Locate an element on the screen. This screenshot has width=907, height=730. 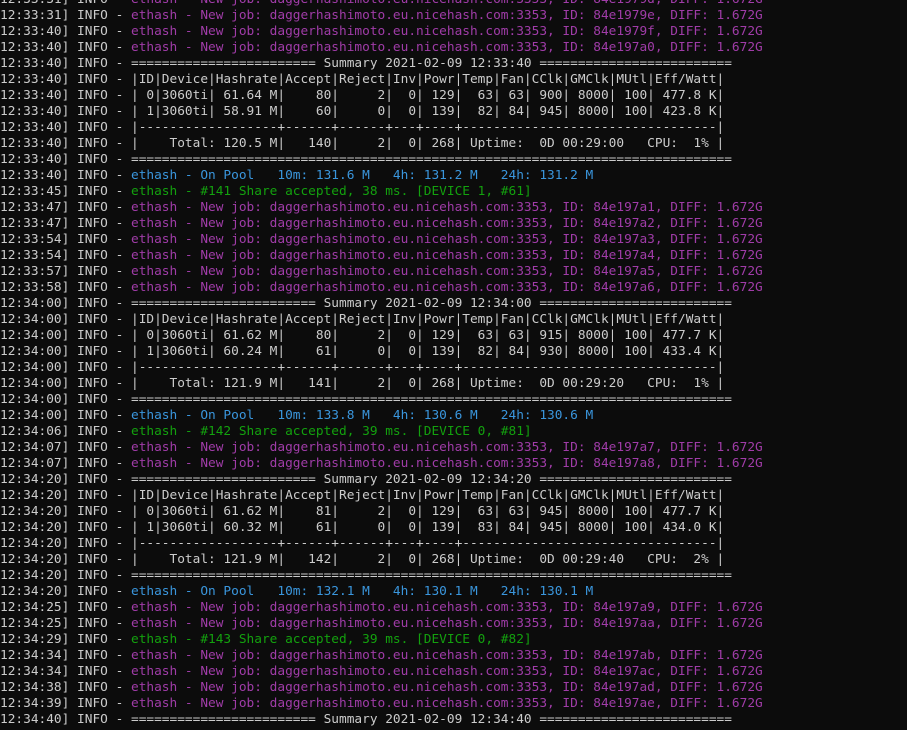
log-timestamp: 12:34:06] is located at coordinates (35, 431).